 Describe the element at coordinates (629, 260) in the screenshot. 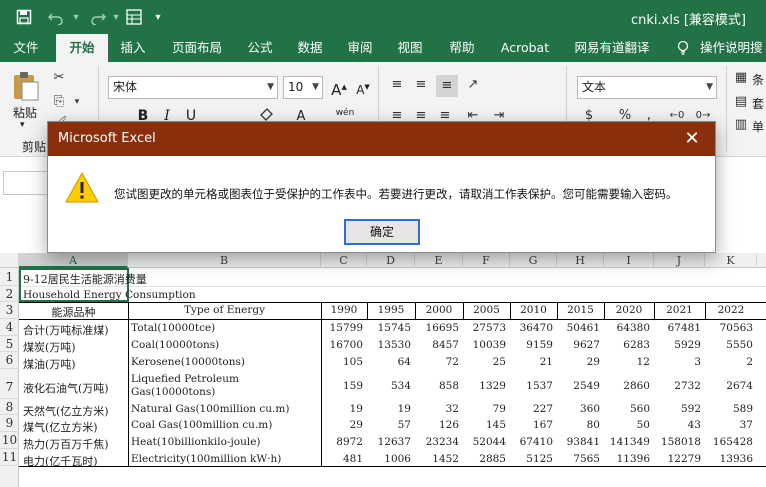

I see `column-header-i: I` at that location.